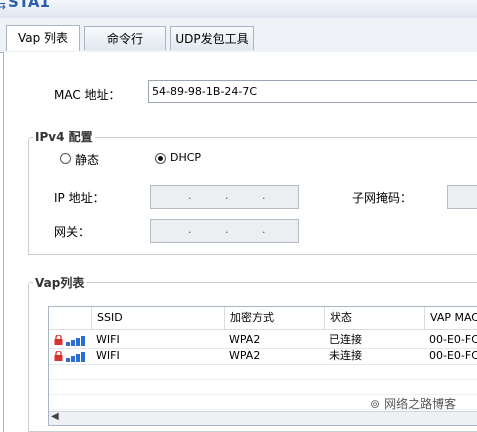 This screenshot has width=477, height=432. What do you see at coordinates (382, 198) in the screenshot?
I see `subnet-mask-label: 子网掩码：` at bounding box center [382, 198].